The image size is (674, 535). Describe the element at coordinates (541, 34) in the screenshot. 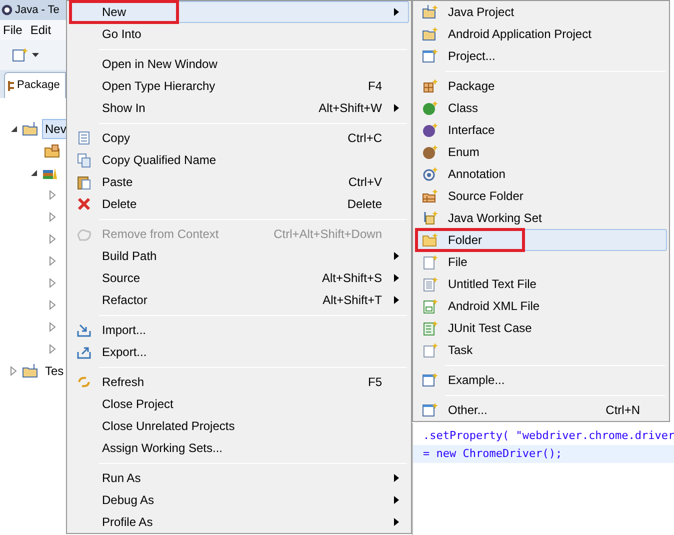

I see `menu-item: Android Application Project` at that location.